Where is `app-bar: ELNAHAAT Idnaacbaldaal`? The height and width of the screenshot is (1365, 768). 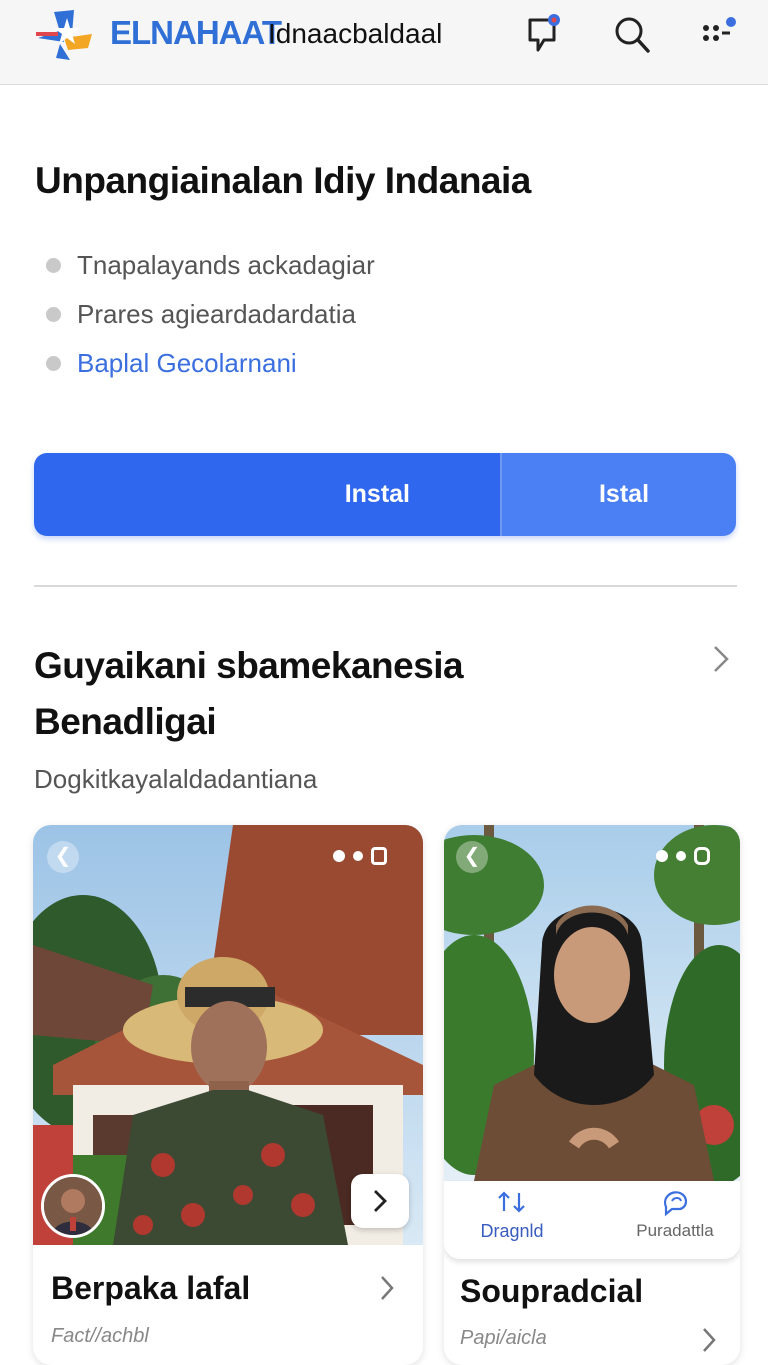
app-bar: ELNAHAAT Idnaacbaldaal is located at coordinates (384, 42).